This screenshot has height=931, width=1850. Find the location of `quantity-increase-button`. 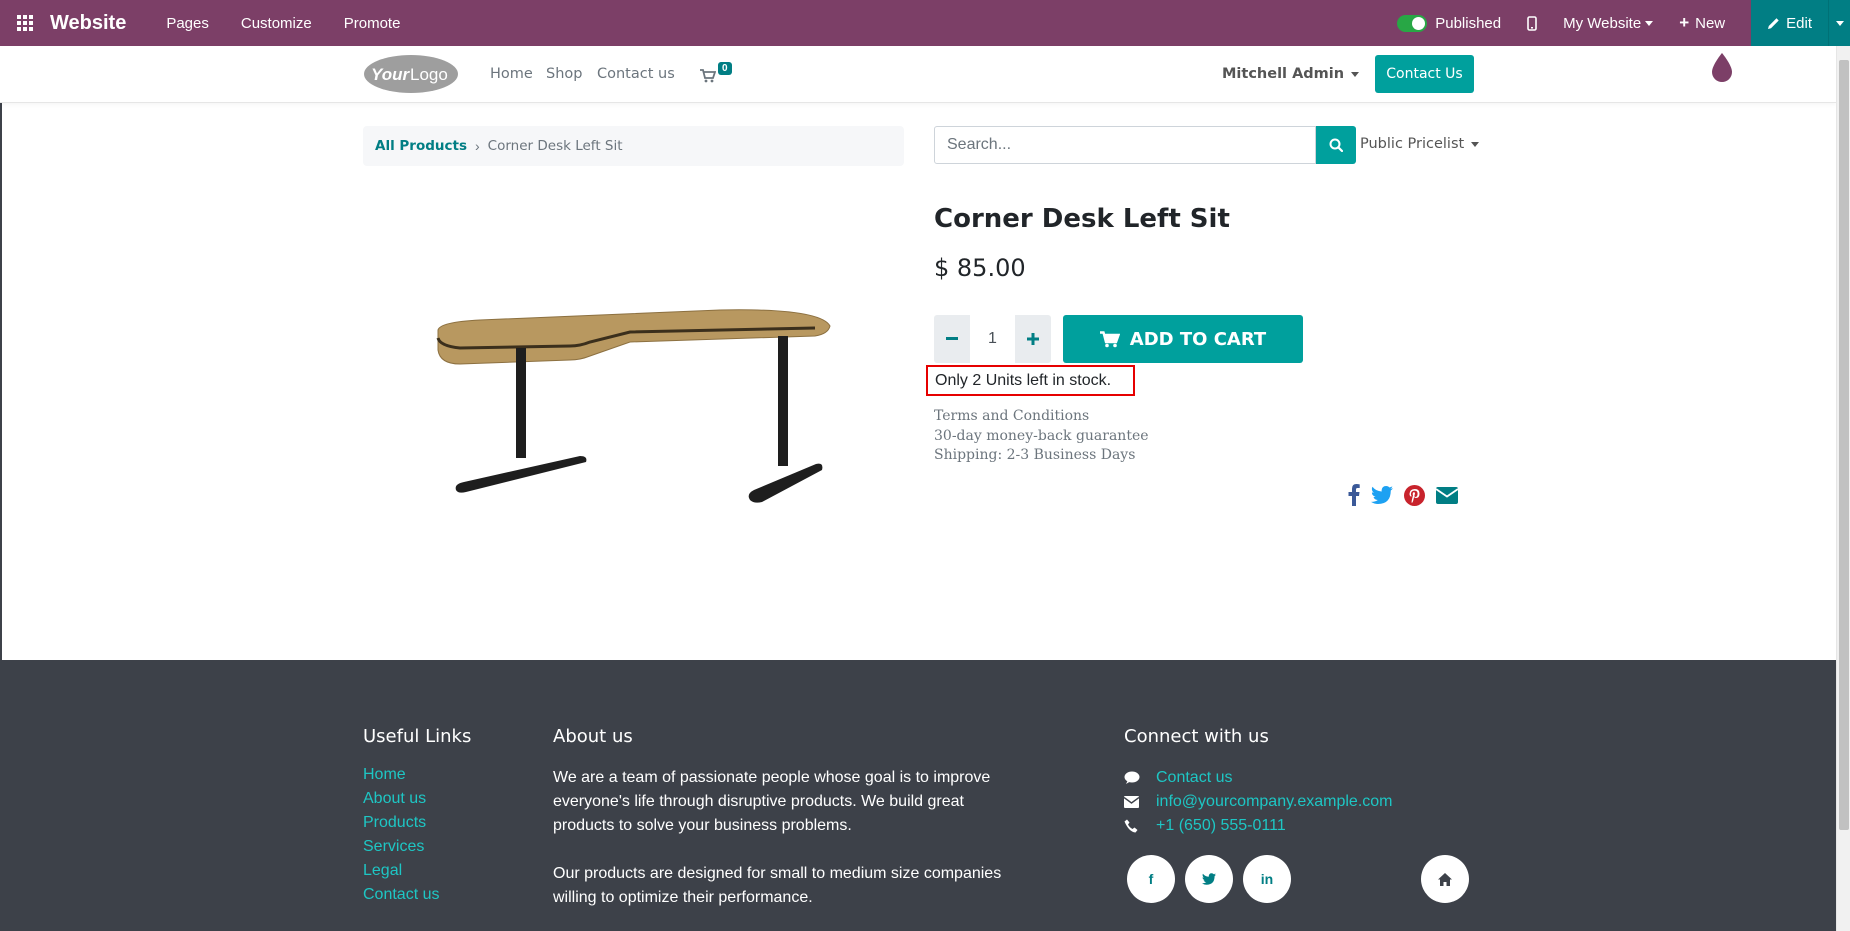

quantity-increase-button is located at coordinates (1033, 339).